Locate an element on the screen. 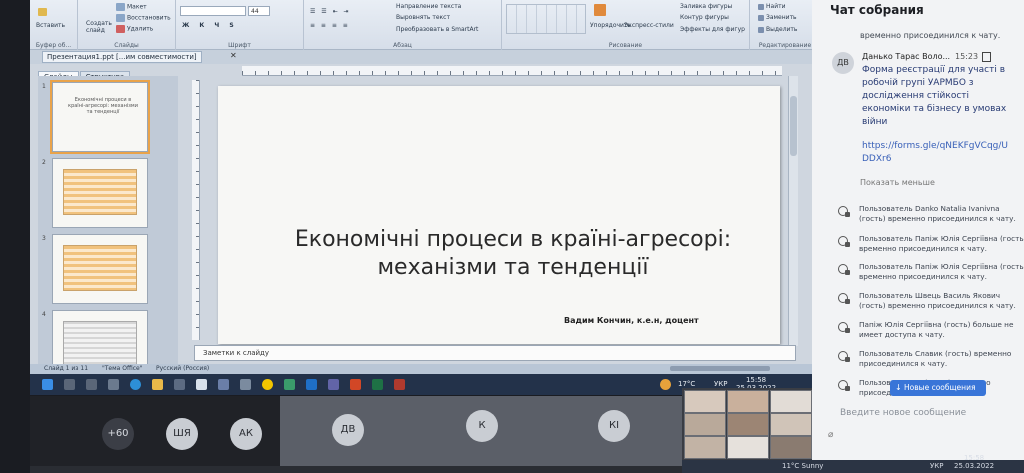 This screenshot has height=473, width=1024. mail-icon is located at coordinates (201, 384).